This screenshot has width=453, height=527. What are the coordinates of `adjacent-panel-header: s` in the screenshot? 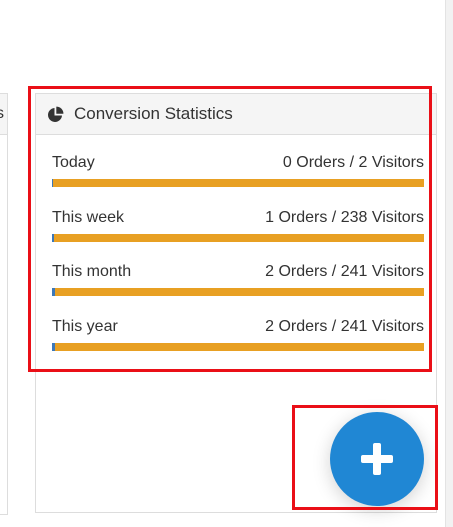 It's located at (3, 114).